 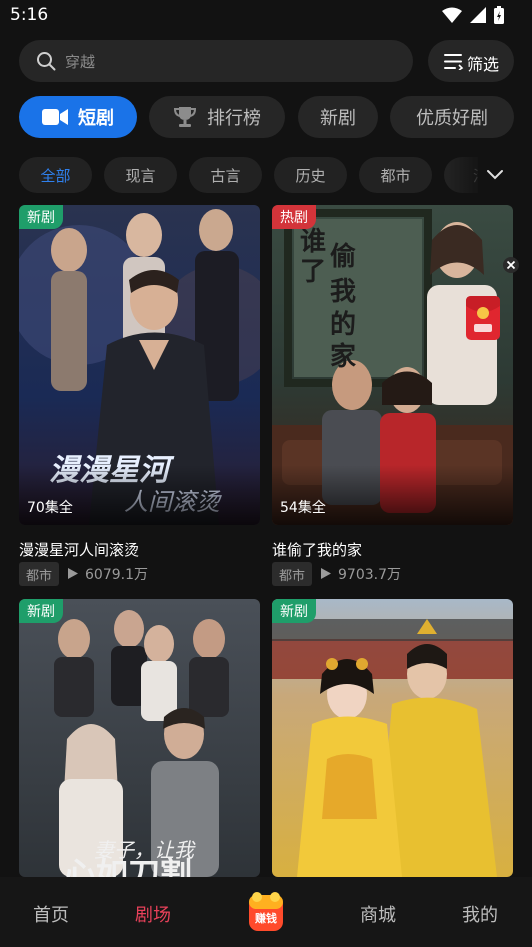 I want to click on chip-ancient-romance: 古言, so click(x=225, y=175).